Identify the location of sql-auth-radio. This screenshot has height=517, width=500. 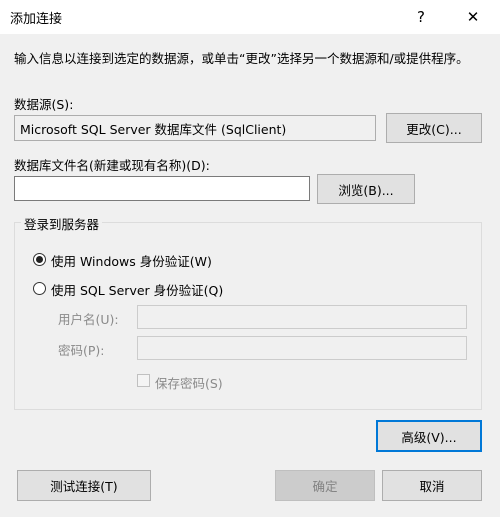
(39, 288).